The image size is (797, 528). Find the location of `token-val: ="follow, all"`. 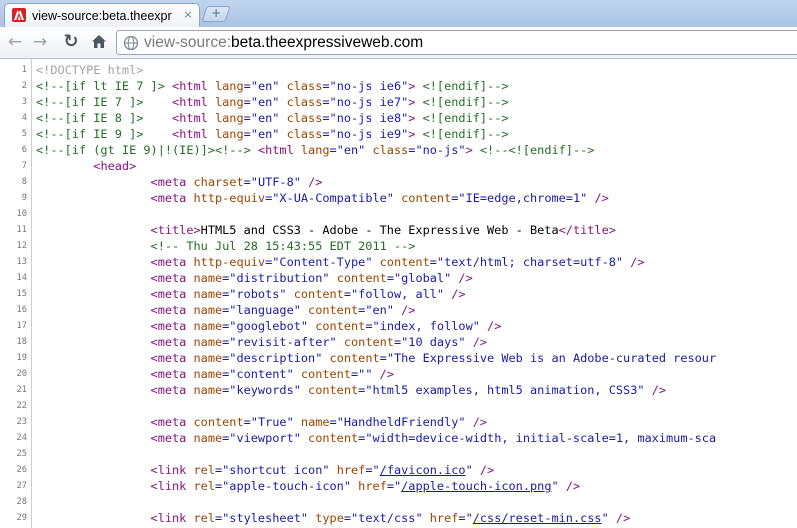

token-val: ="follow, all" is located at coordinates (397, 294).